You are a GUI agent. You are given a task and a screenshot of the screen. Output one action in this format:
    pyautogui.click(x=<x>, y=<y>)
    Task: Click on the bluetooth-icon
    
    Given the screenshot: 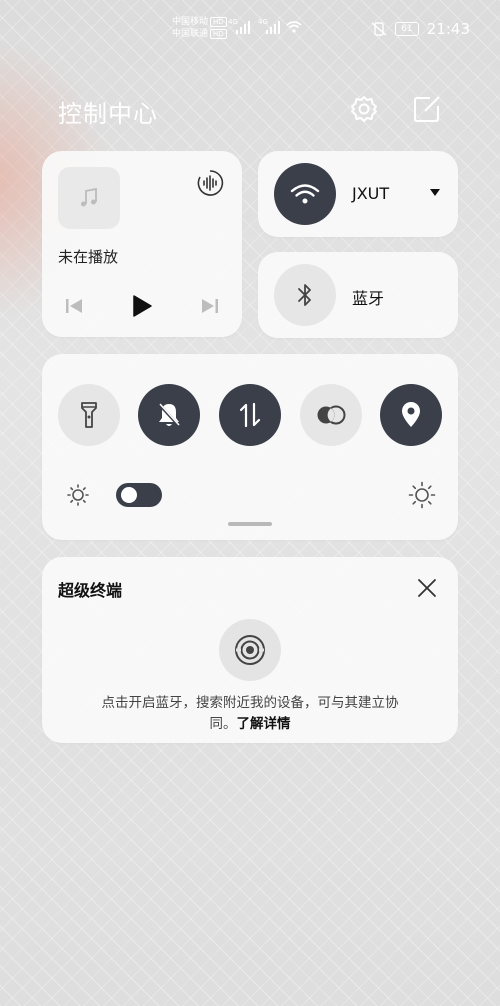 What is the action you would take?
    pyautogui.click(x=304, y=295)
    